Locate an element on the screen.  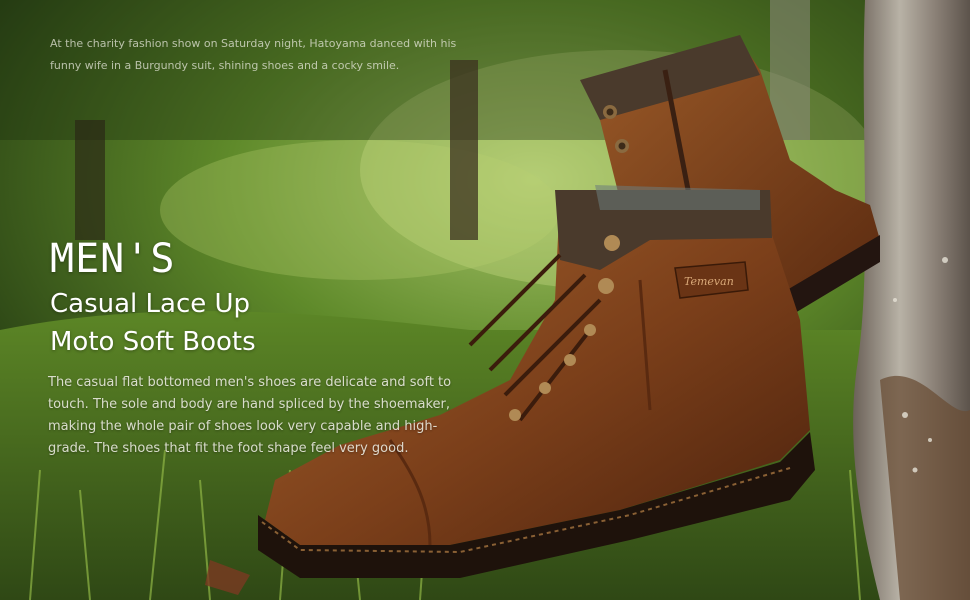
subtitle-line-2: Moto Soft Boots is located at coordinates (153, 342).